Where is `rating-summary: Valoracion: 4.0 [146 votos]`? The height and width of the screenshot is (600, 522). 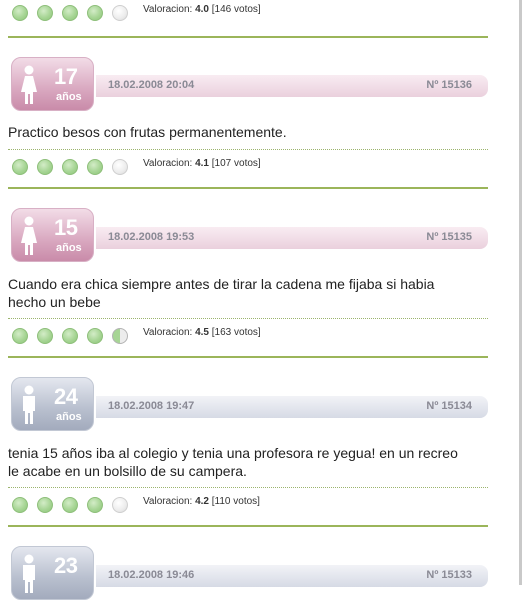 rating-summary: Valoracion: 4.0 [146 votos] is located at coordinates (202, 9).